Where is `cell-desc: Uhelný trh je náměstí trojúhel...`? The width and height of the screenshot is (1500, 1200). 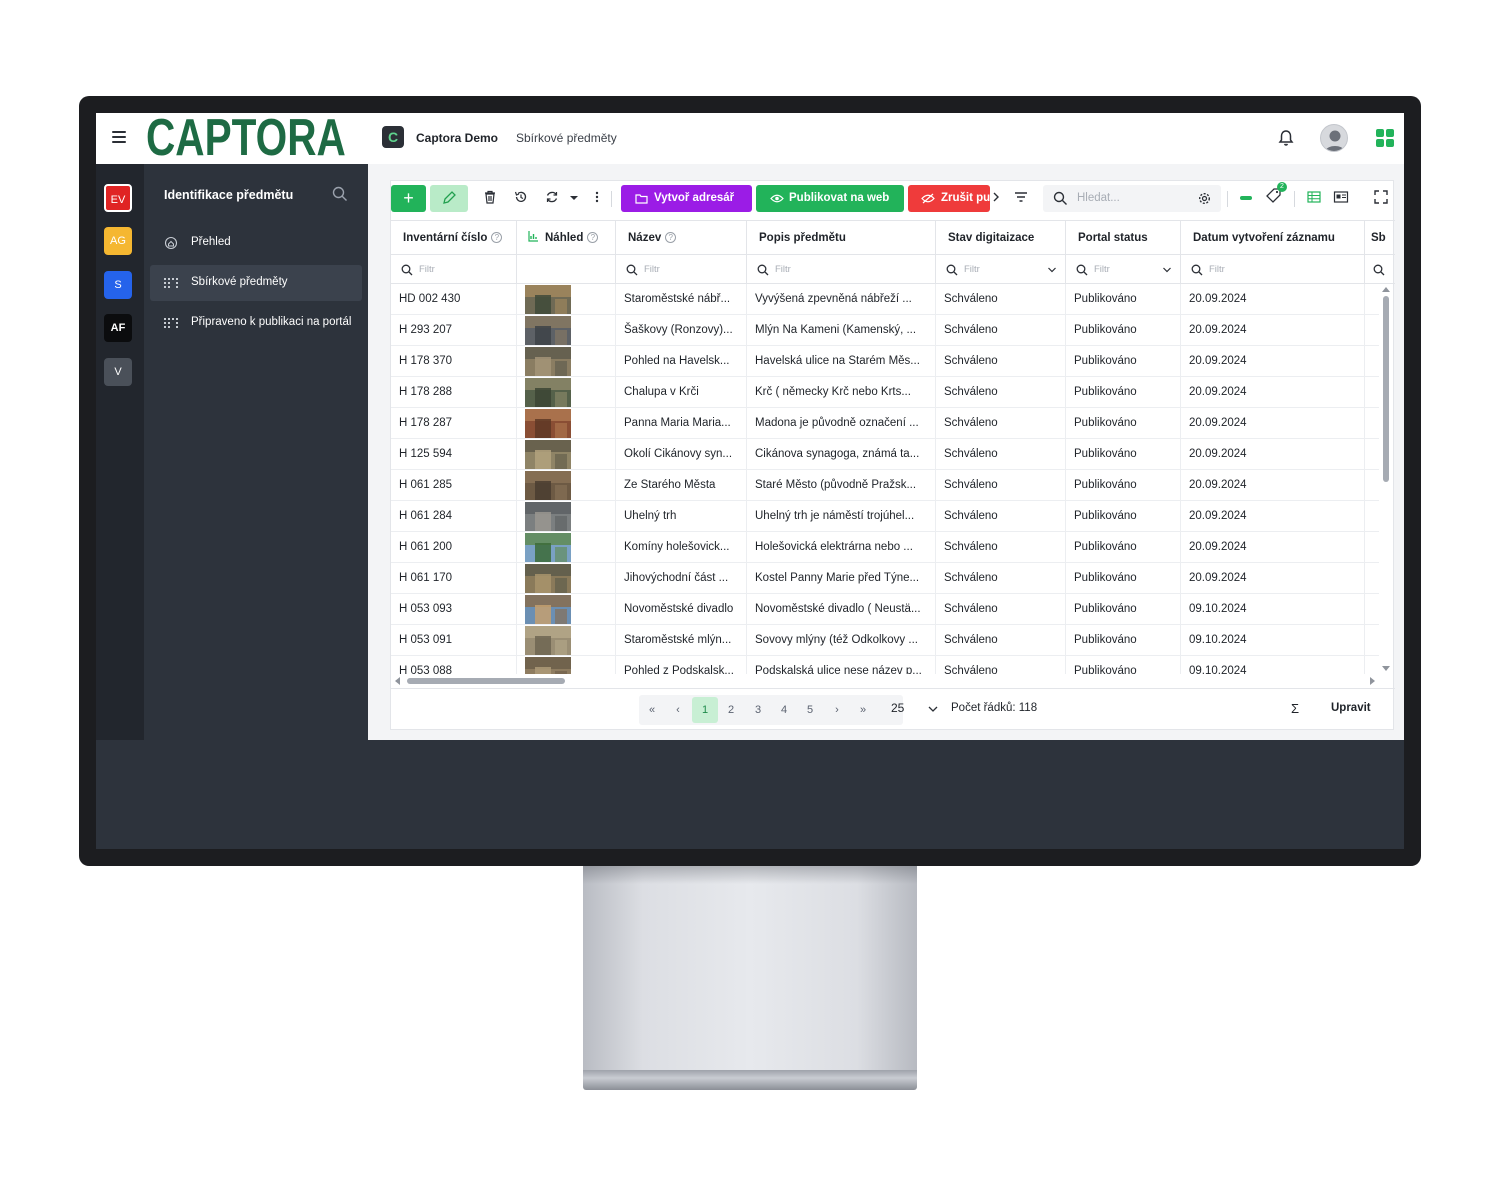 cell-desc: Uhelný trh je náměstí trojúhel... is located at coordinates (841, 516).